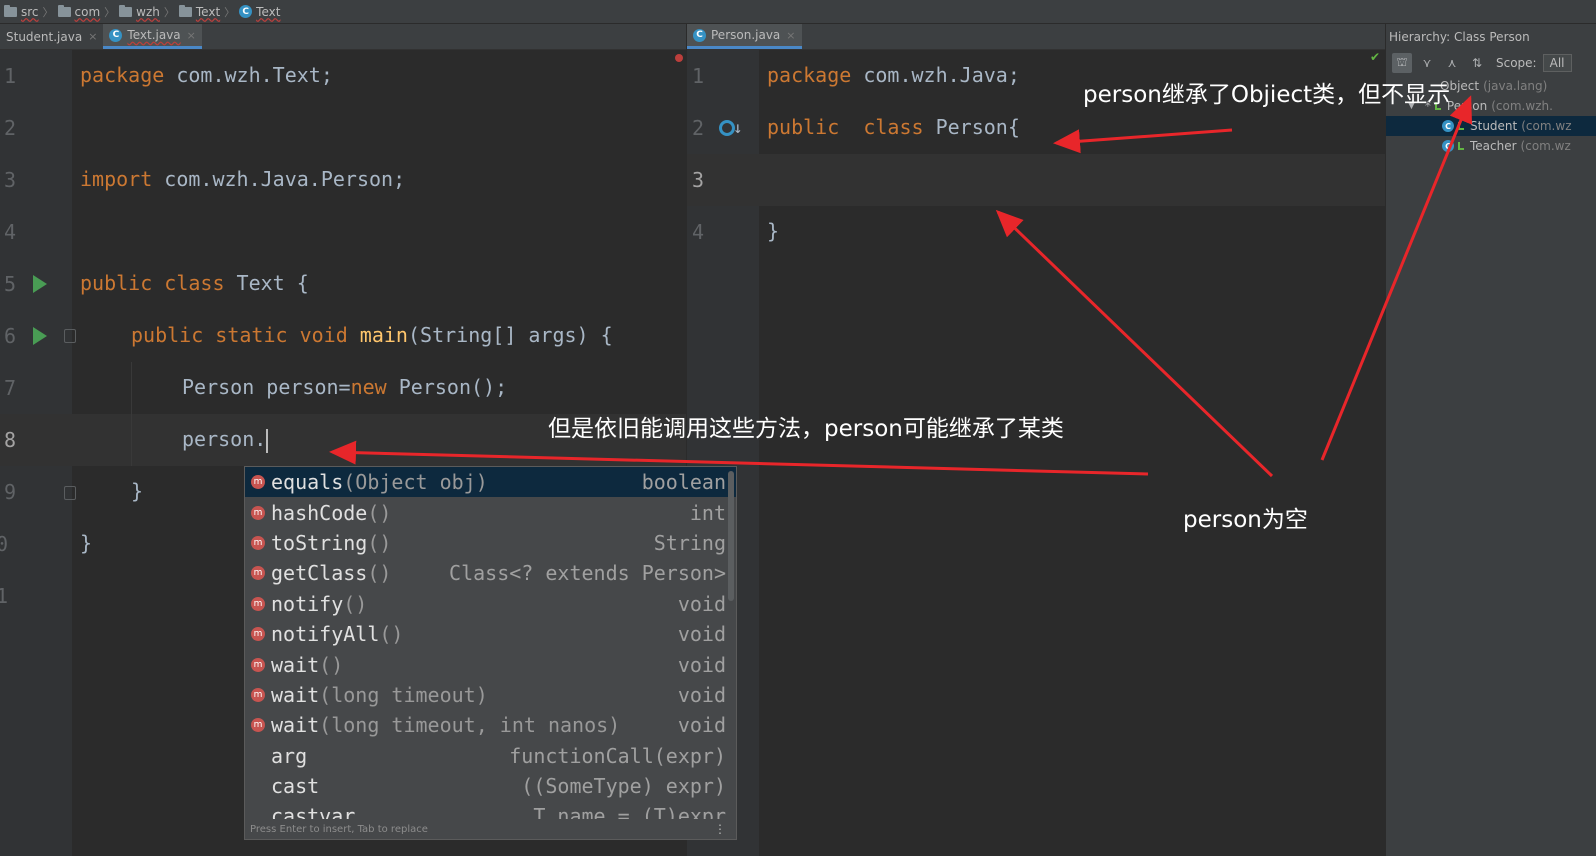 The width and height of the screenshot is (1596, 856). What do you see at coordinates (1245, 520) in the screenshot?
I see `annotation-empty-note: person为空` at bounding box center [1245, 520].